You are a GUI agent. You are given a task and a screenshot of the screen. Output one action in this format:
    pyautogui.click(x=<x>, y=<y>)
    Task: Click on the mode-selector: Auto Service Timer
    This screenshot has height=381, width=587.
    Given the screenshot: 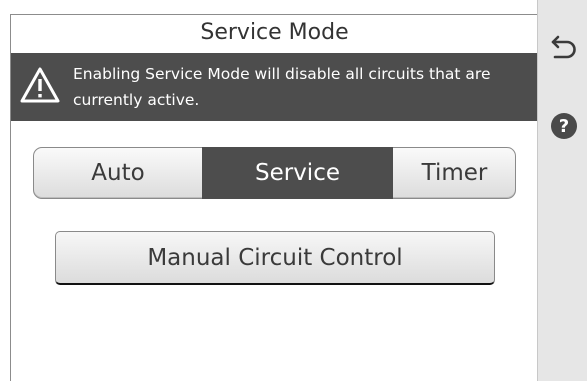 What is the action you would take?
    pyautogui.click(x=274, y=173)
    